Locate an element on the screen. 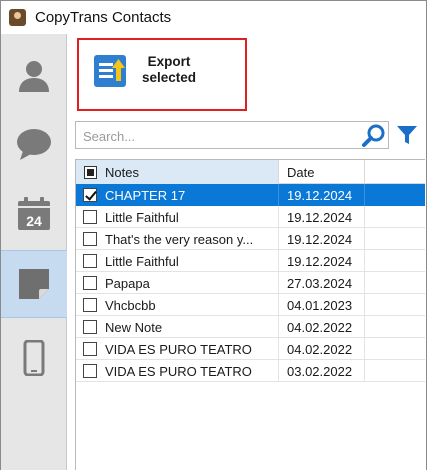 This screenshot has width=427, height=470. note-cell: Papapa is located at coordinates (177, 283).